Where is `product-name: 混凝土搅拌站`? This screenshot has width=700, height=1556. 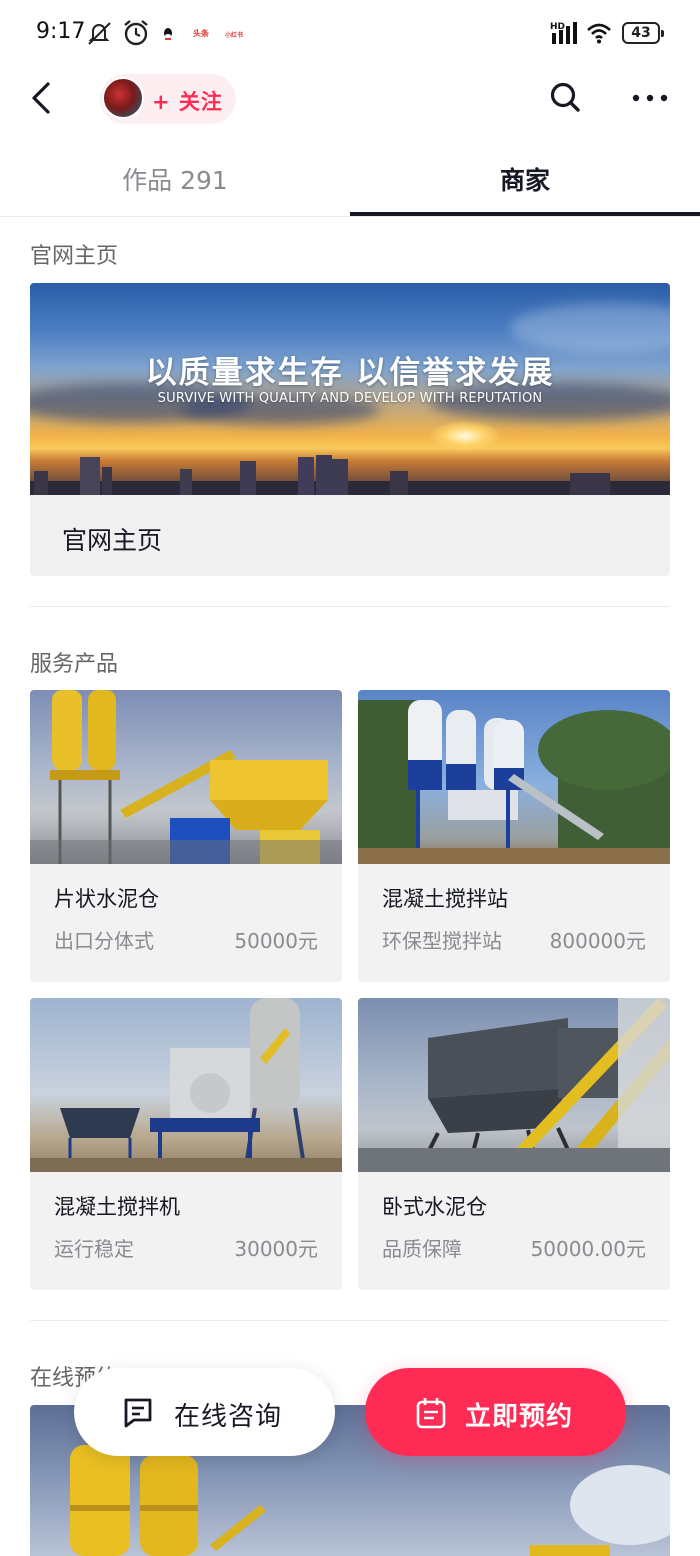
product-name: 混凝土搅拌站 is located at coordinates (445, 899).